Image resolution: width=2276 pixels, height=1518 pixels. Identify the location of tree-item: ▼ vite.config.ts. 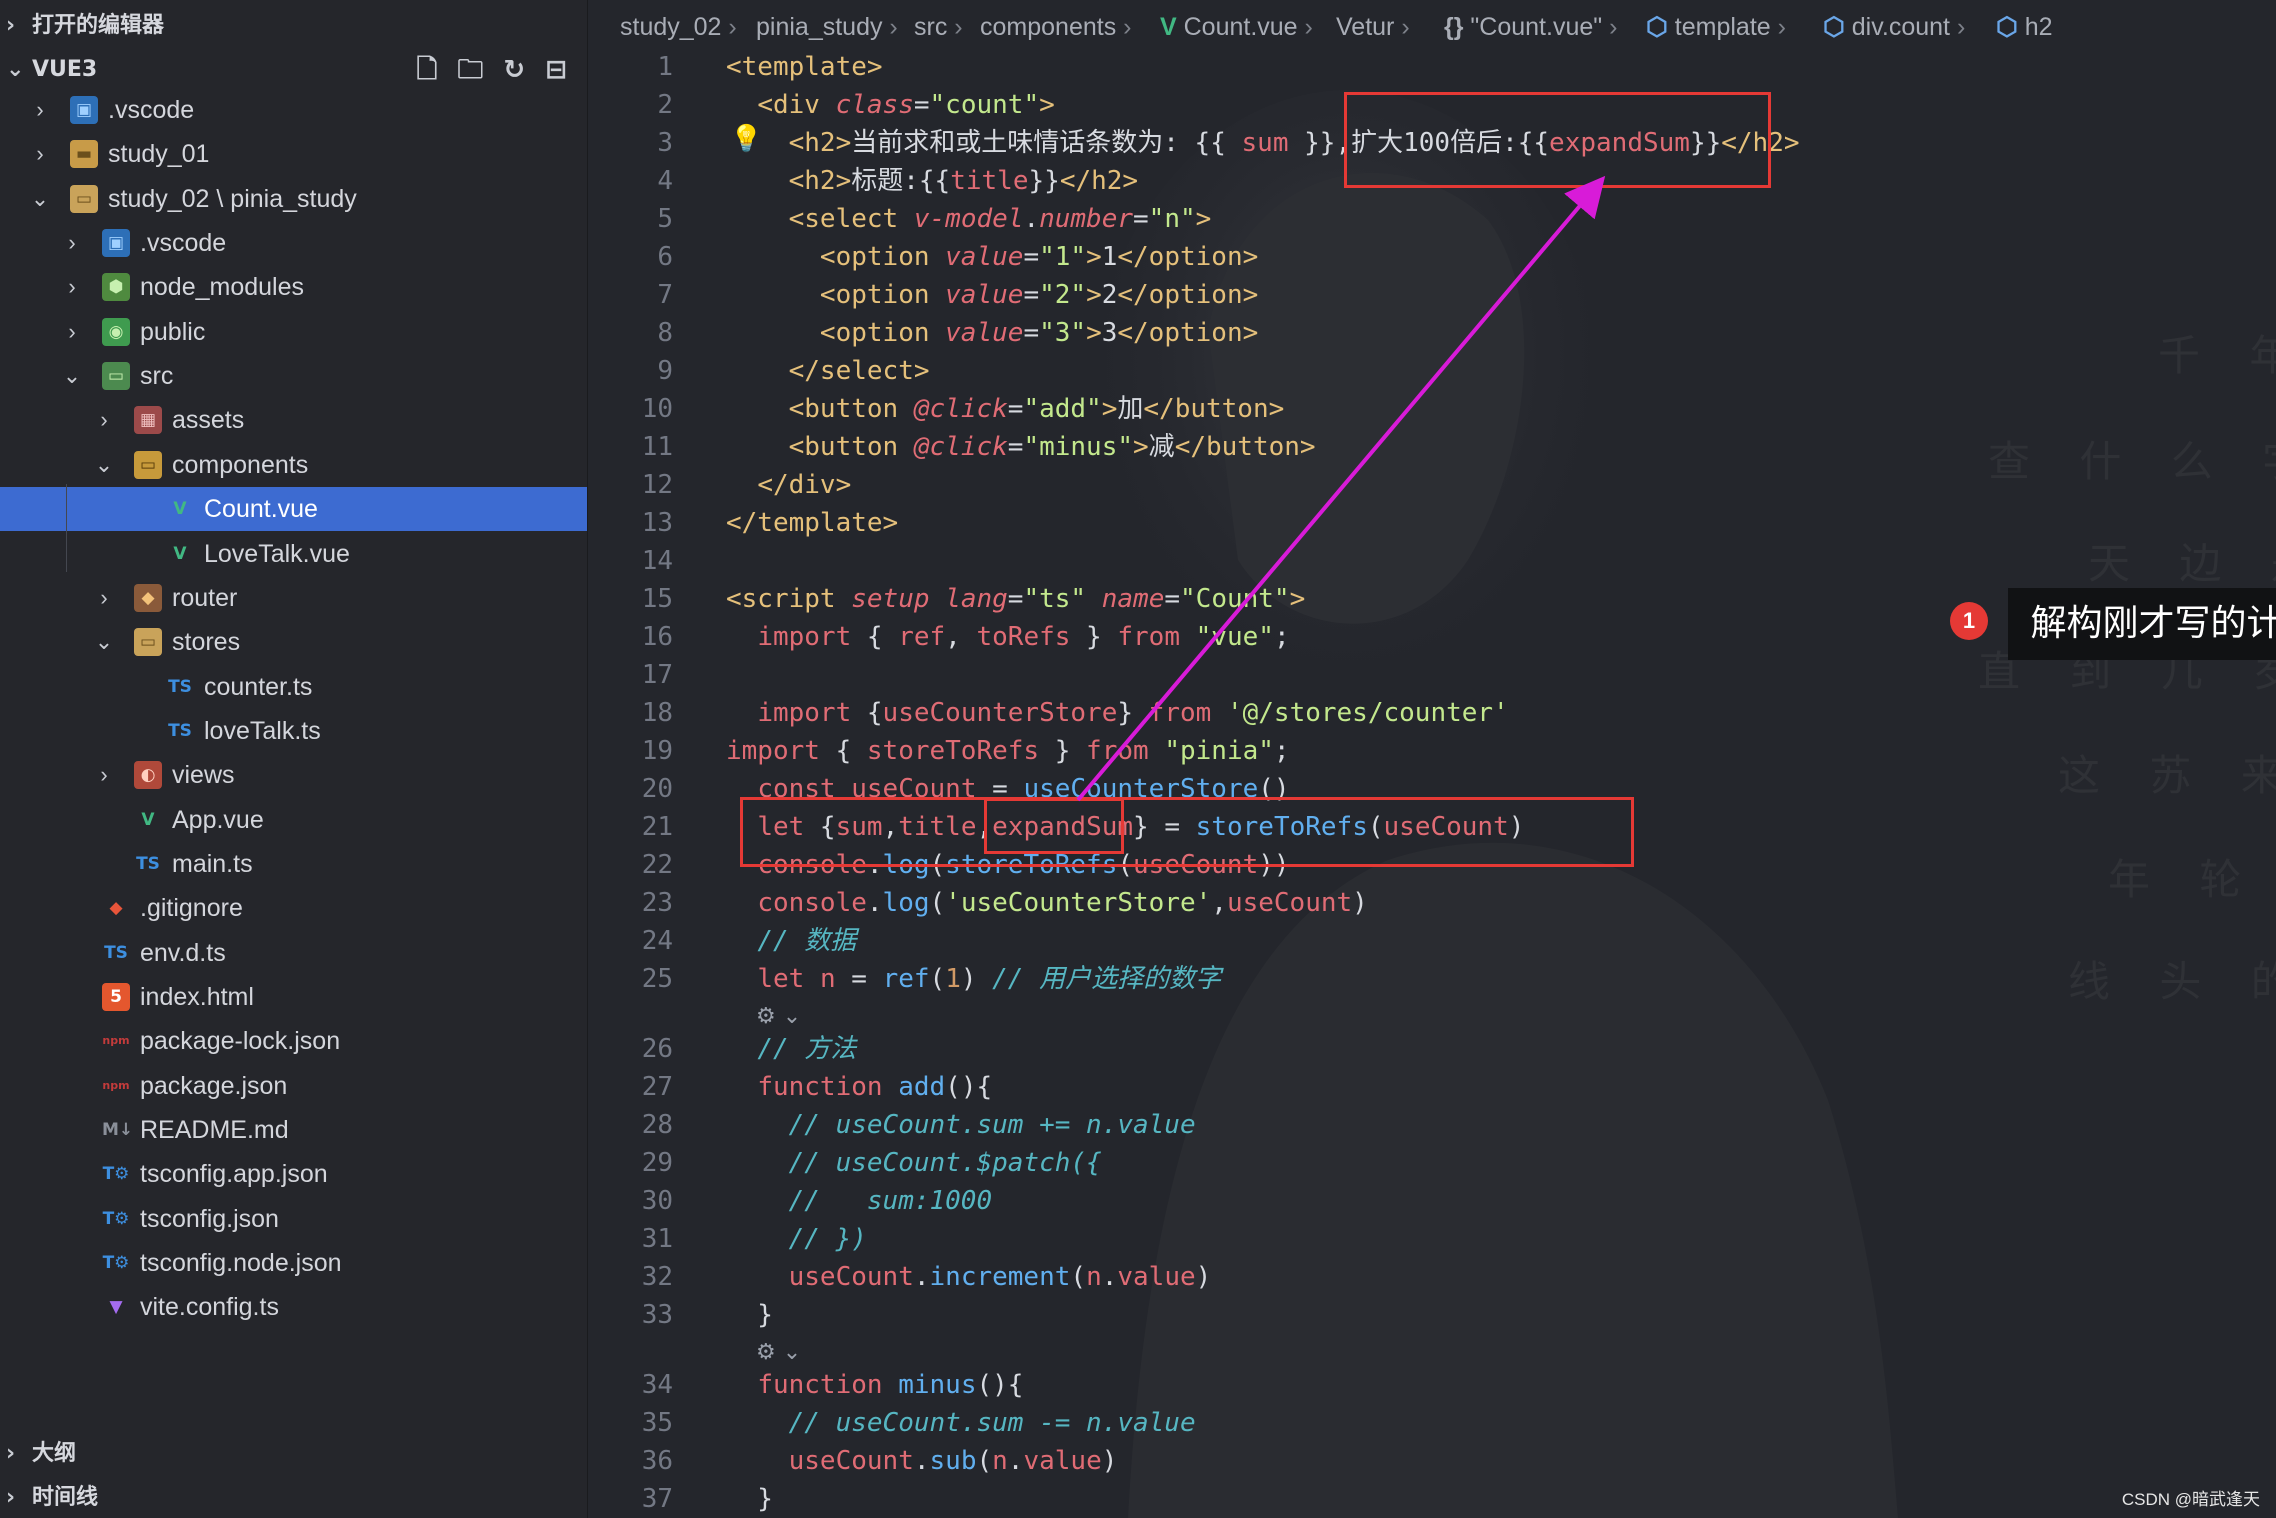
(293, 1307).